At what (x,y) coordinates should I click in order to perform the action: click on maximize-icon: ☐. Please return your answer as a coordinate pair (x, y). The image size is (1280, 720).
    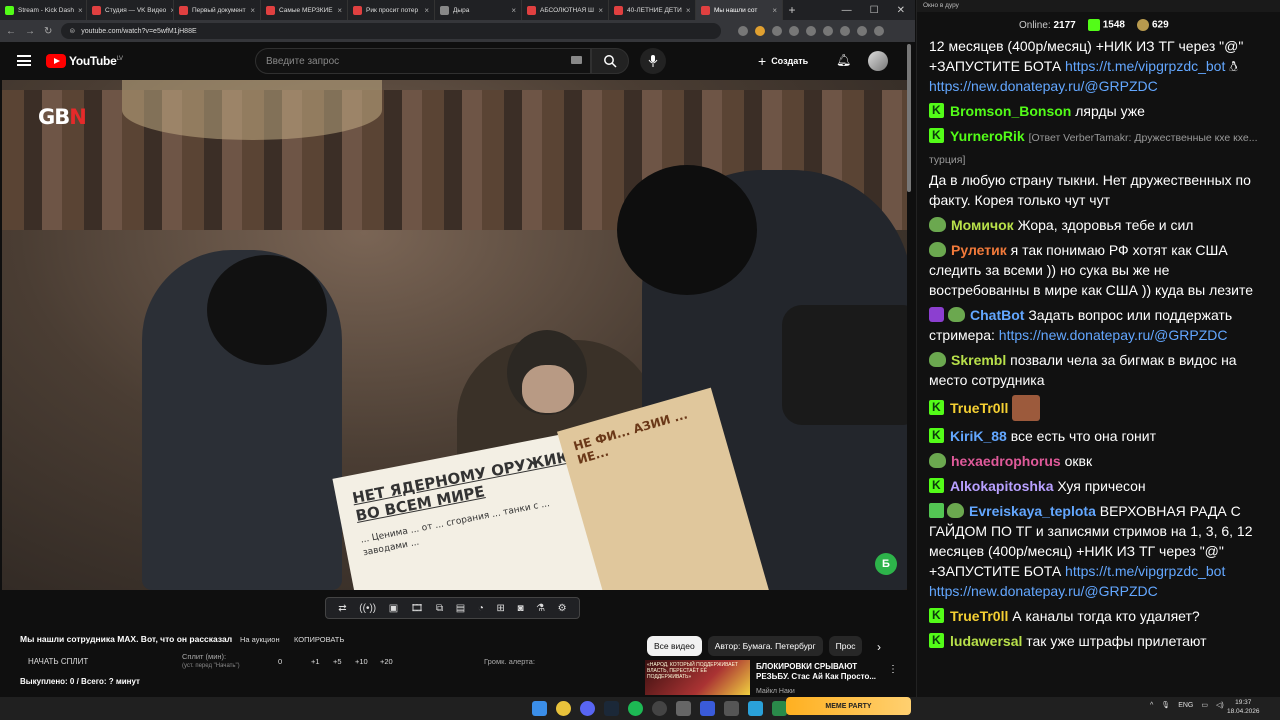
    Looking at the image, I should click on (874, 10).